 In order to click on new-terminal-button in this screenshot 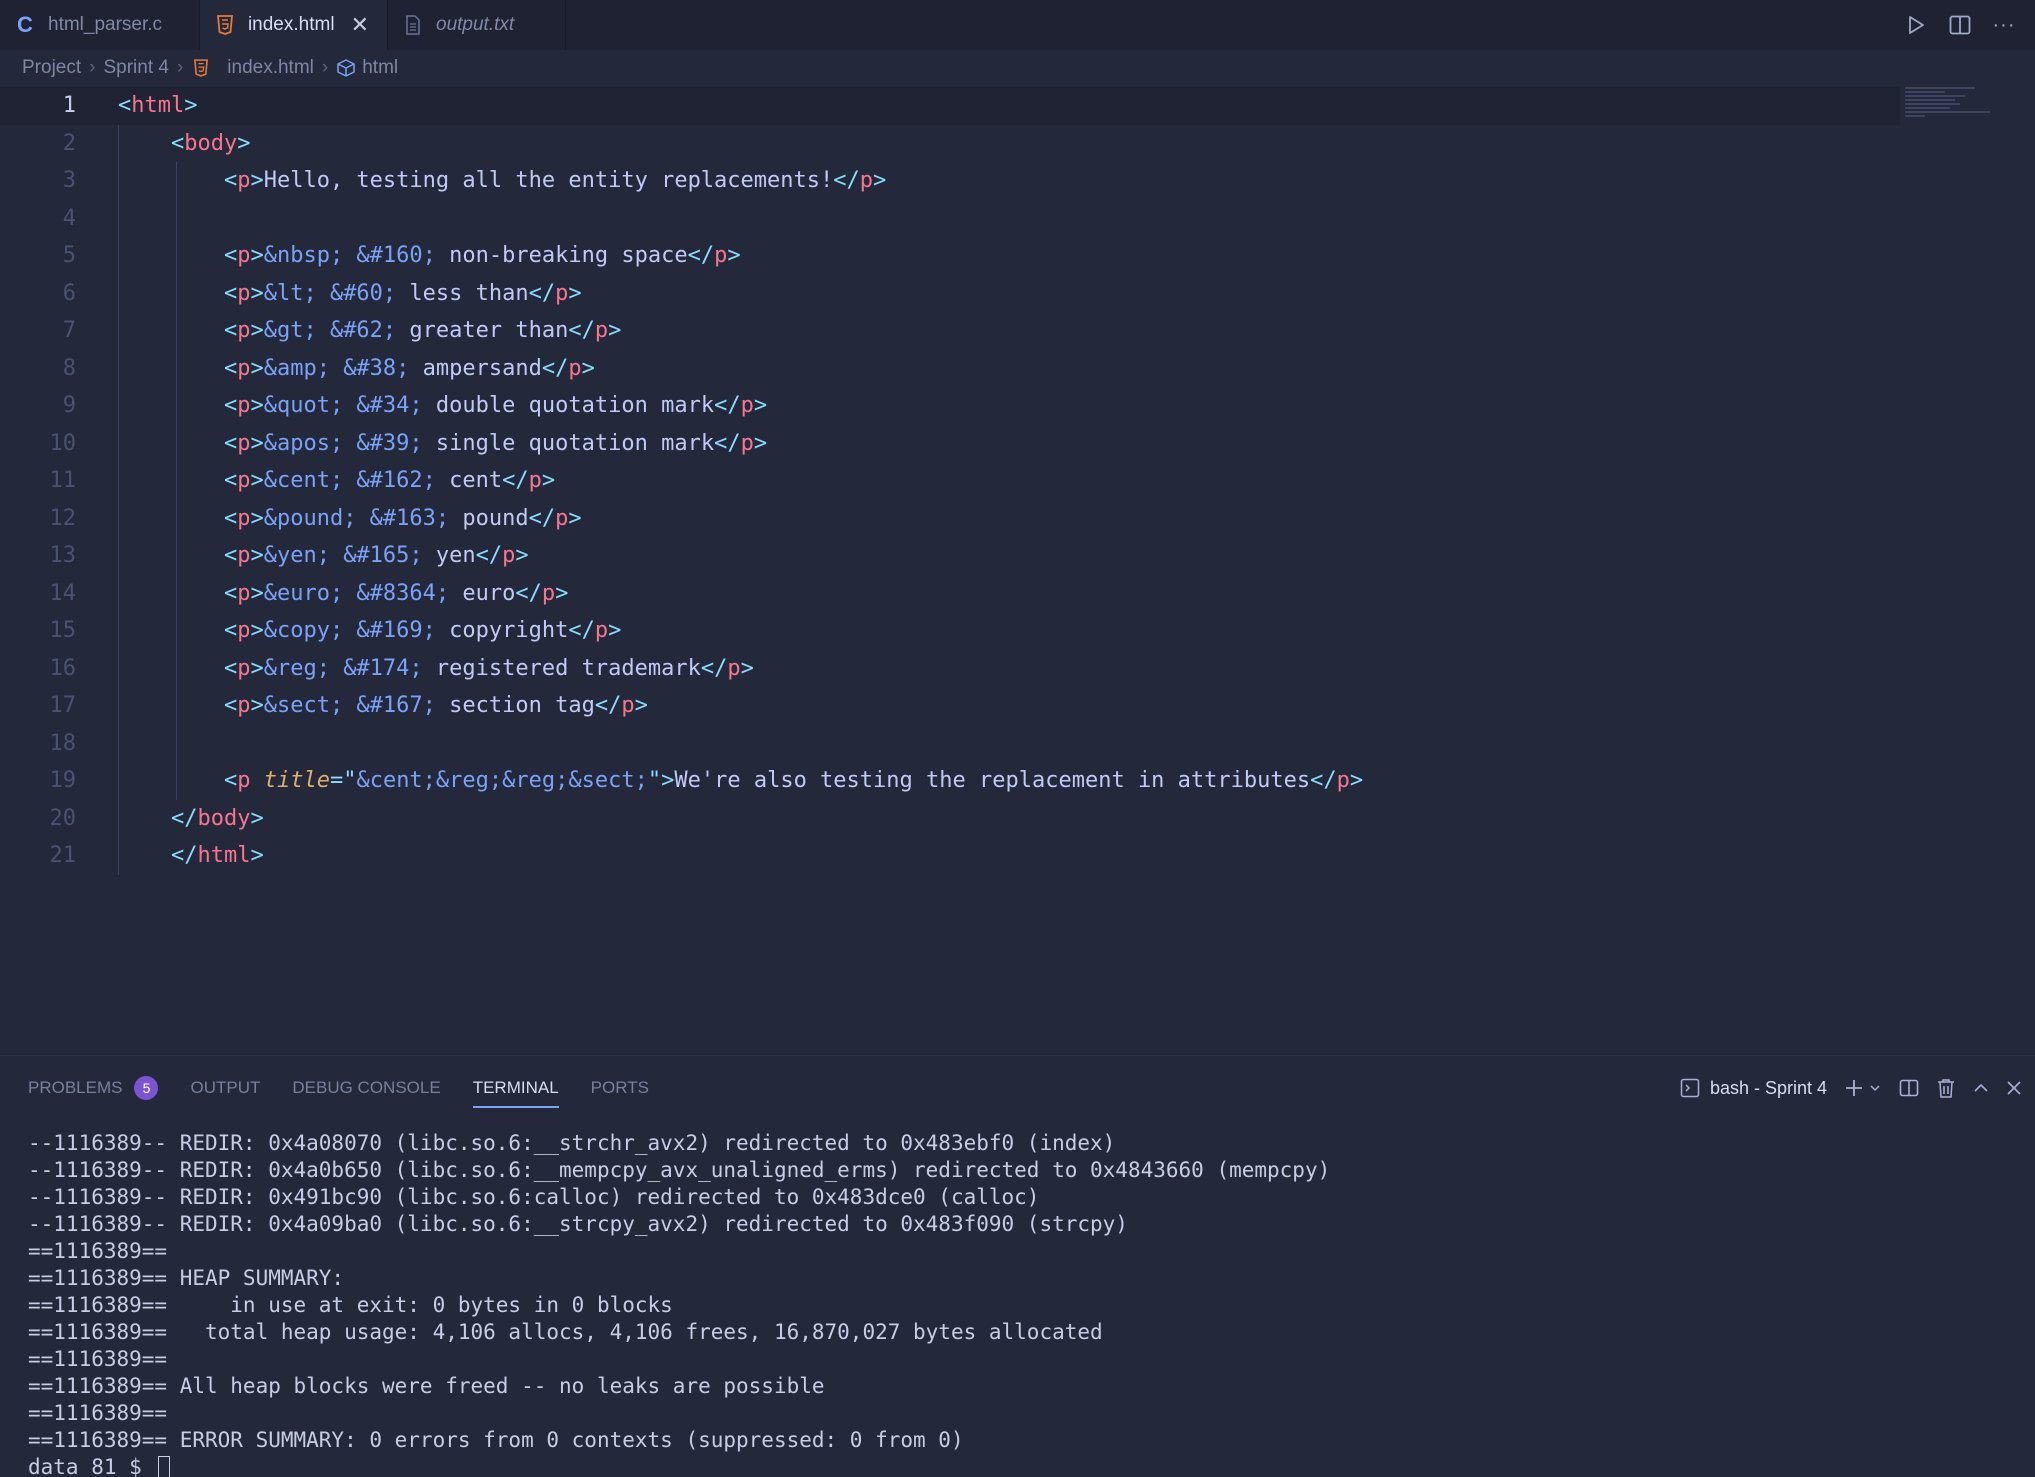, I will do `click(1863, 1088)`.